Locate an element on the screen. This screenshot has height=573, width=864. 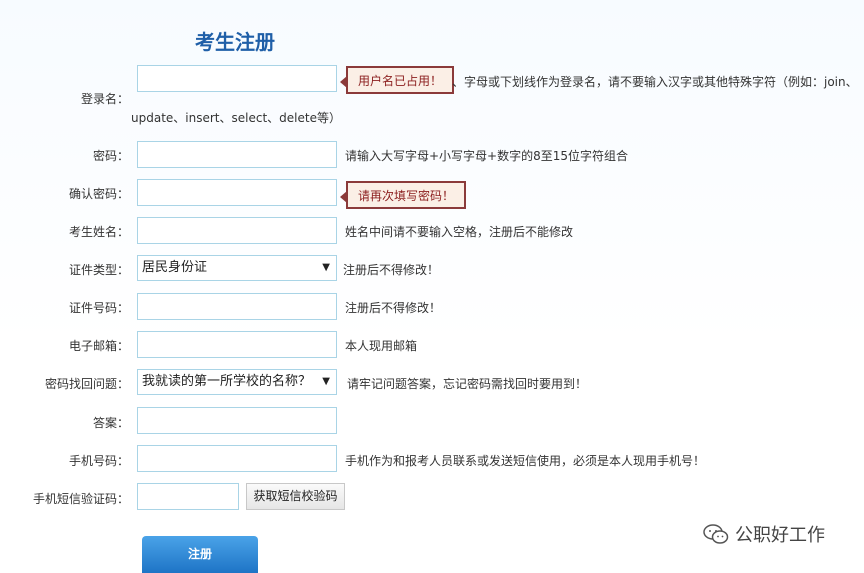
username-error-tip: 用户名已占用！ is located at coordinates (397, 80).